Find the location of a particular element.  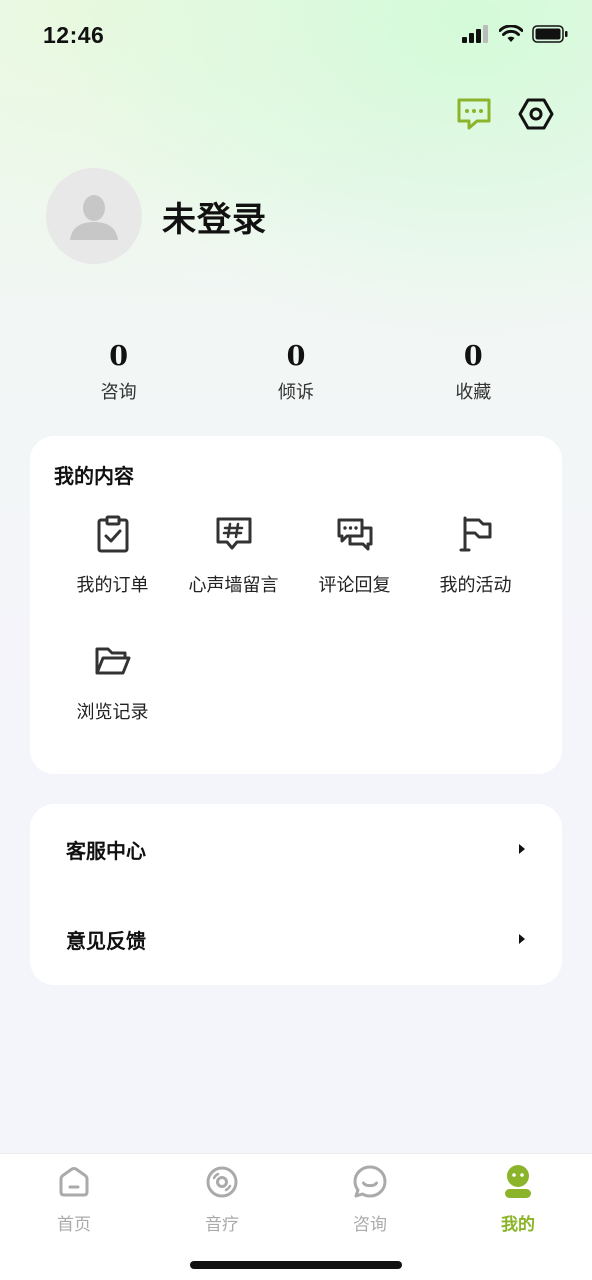

comment-reply-item: 评论回复 is located at coordinates (354, 577).